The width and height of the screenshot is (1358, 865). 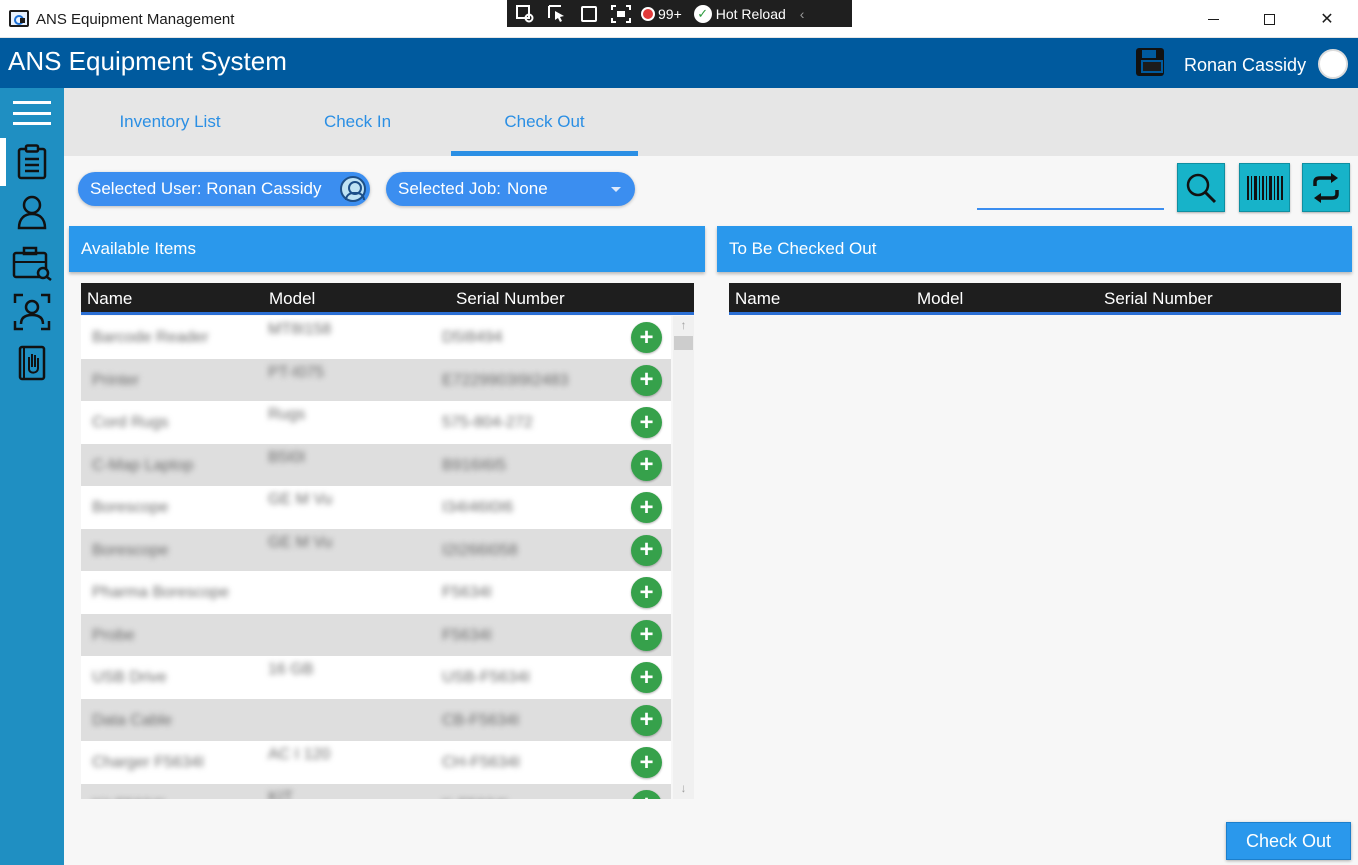 What do you see at coordinates (802, 14) in the screenshot?
I see `collapse-toolbar-icon: ‹` at bounding box center [802, 14].